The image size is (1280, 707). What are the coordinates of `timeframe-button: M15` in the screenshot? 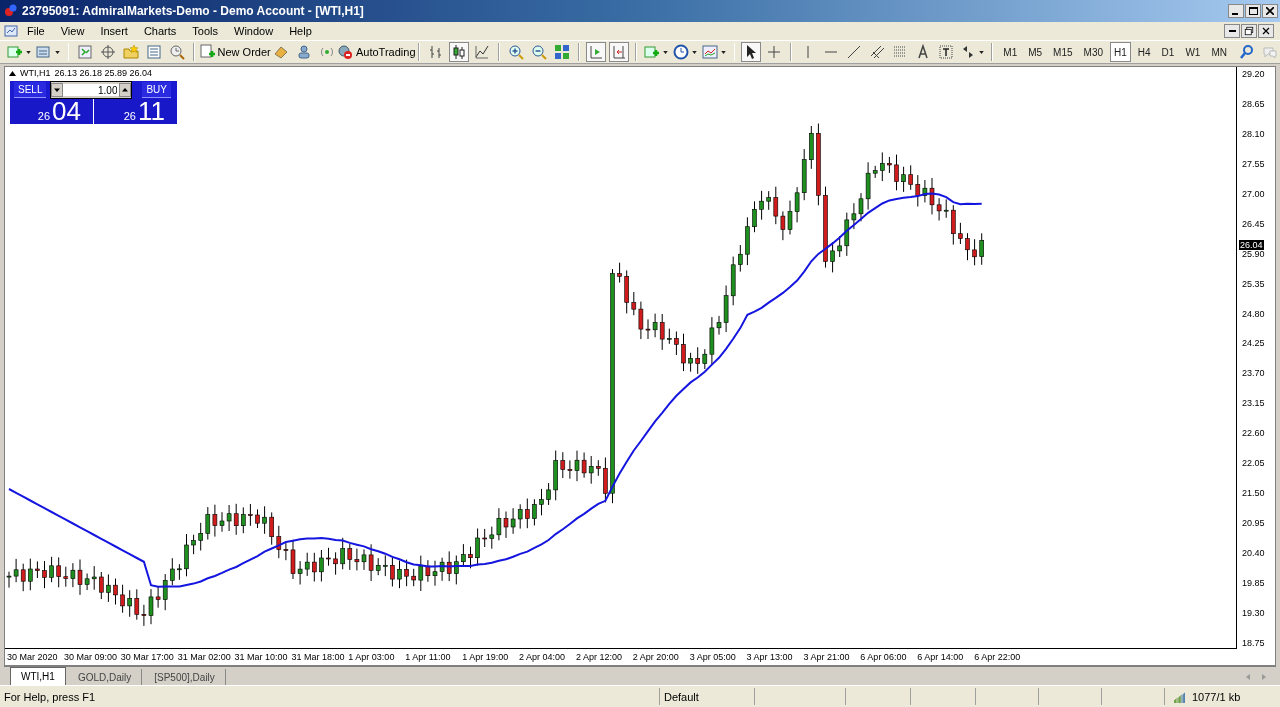 It's located at (1063, 52).